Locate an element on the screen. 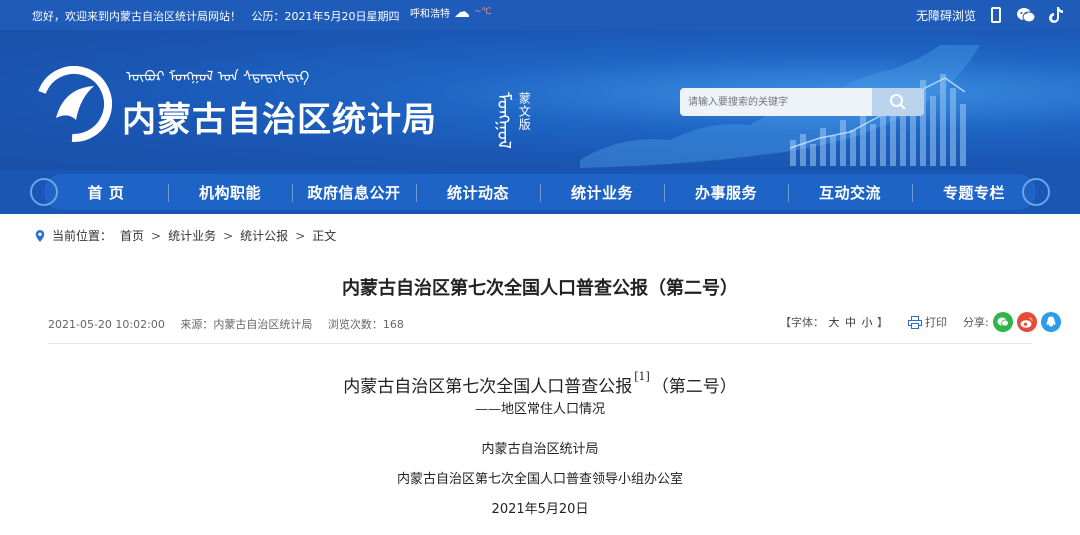 This screenshot has width=1080, height=535. nav-item-home: 首 页 is located at coordinates (106, 192).